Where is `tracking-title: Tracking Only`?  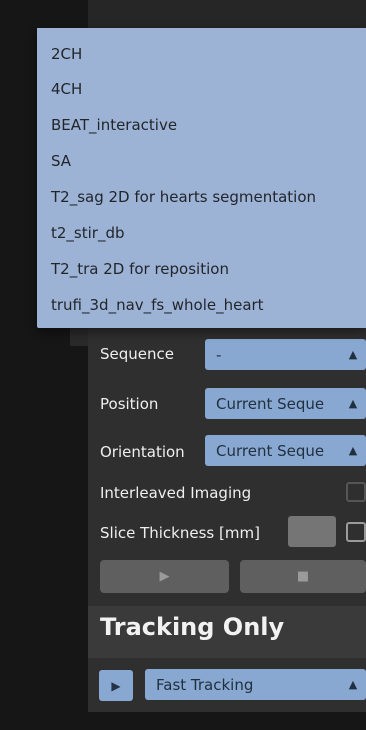
tracking-title: Tracking Only is located at coordinates (192, 627).